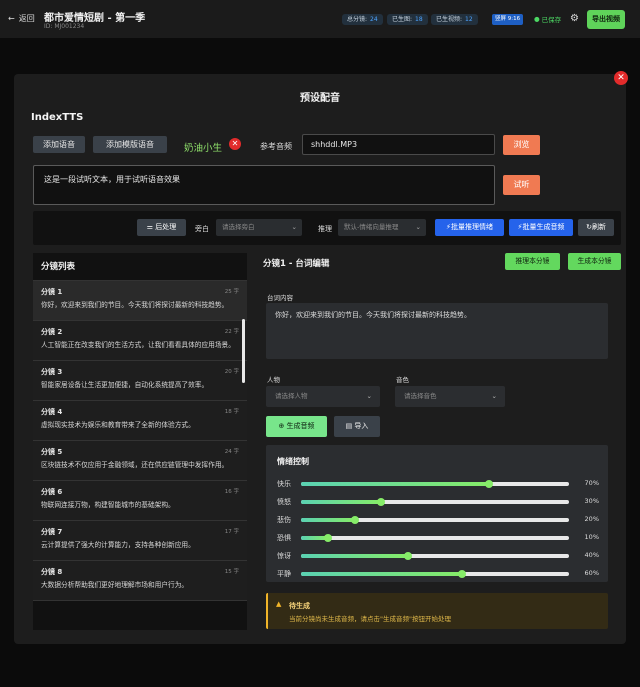 This screenshot has height=687, width=640. Describe the element at coordinates (349, 426) in the screenshot. I see `file-icon: ▤` at that location.